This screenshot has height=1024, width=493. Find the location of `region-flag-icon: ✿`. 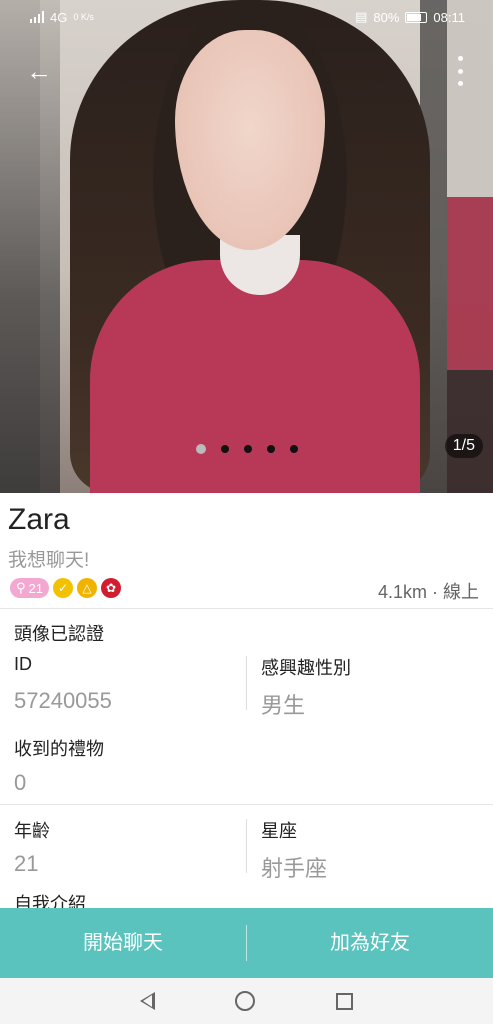

region-flag-icon: ✿ is located at coordinates (111, 588).